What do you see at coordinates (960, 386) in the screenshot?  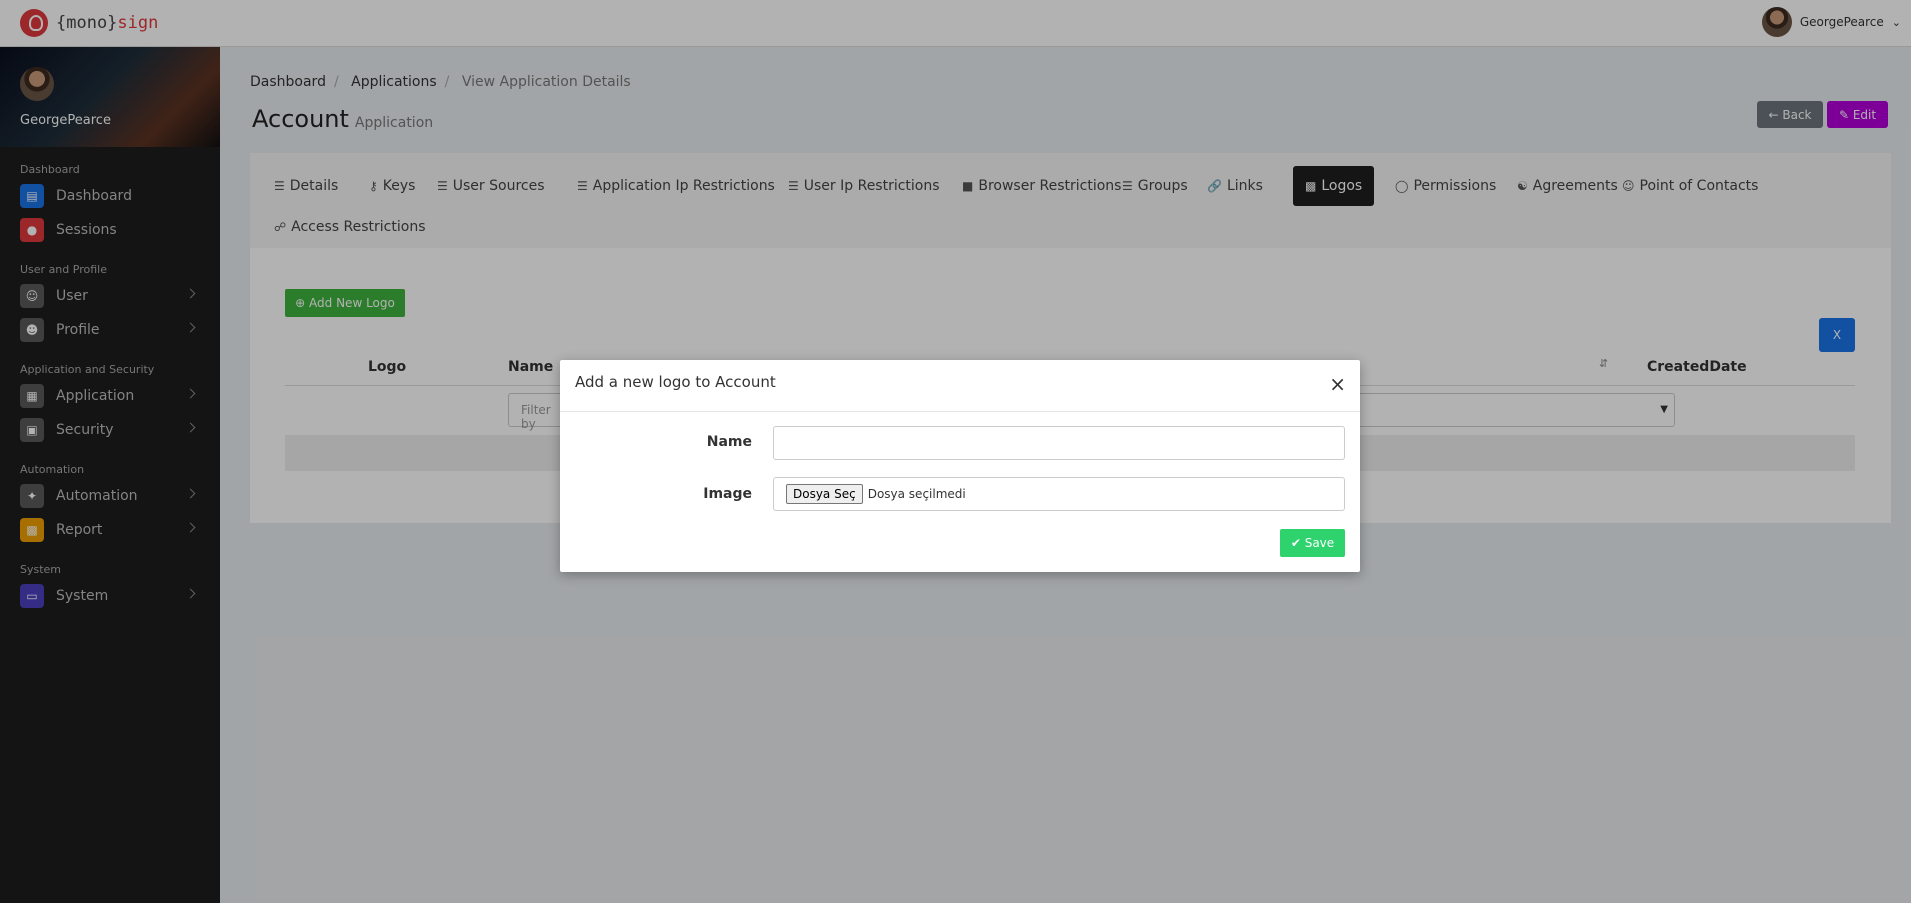 I see `modal-header: Add a new logo to Account ×` at bounding box center [960, 386].